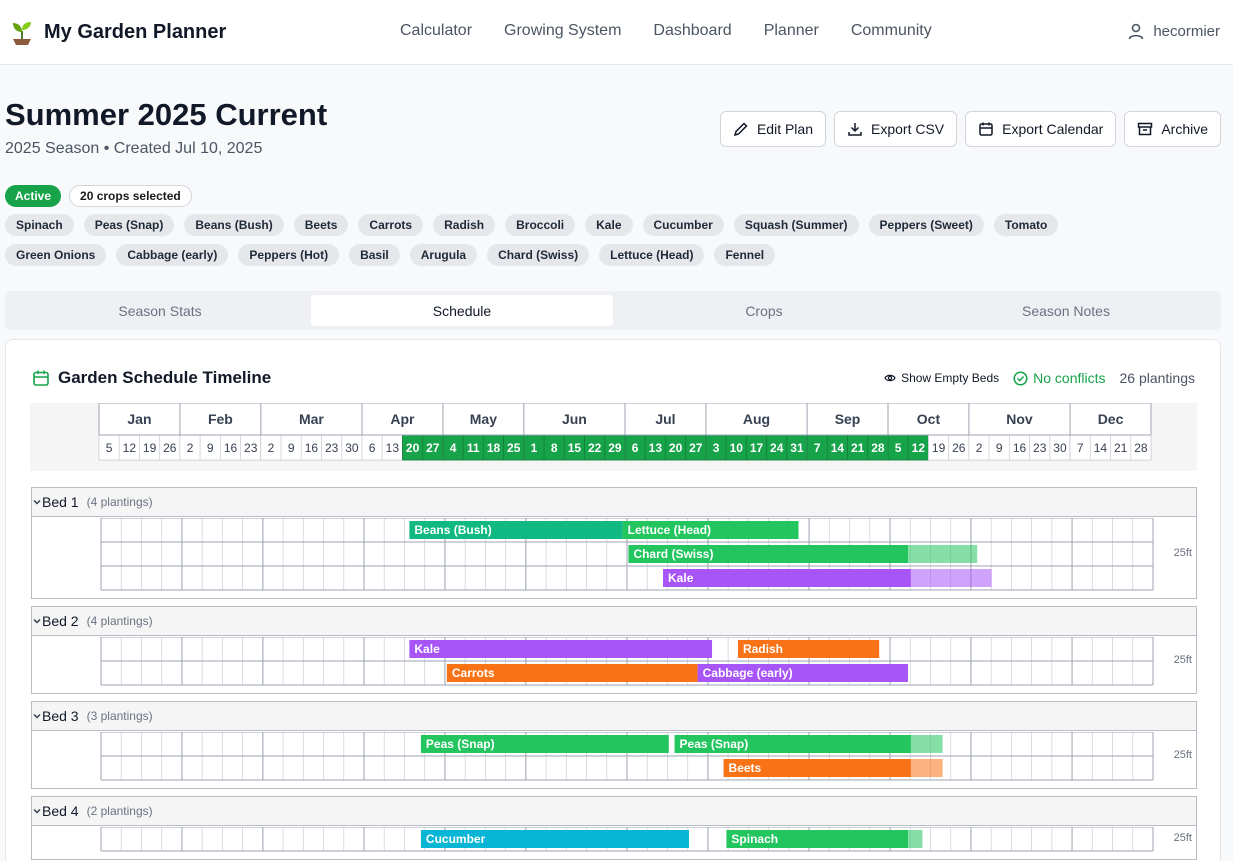  What do you see at coordinates (129, 225) in the screenshot?
I see `crop-chip: Peas (Snap)` at bounding box center [129, 225].